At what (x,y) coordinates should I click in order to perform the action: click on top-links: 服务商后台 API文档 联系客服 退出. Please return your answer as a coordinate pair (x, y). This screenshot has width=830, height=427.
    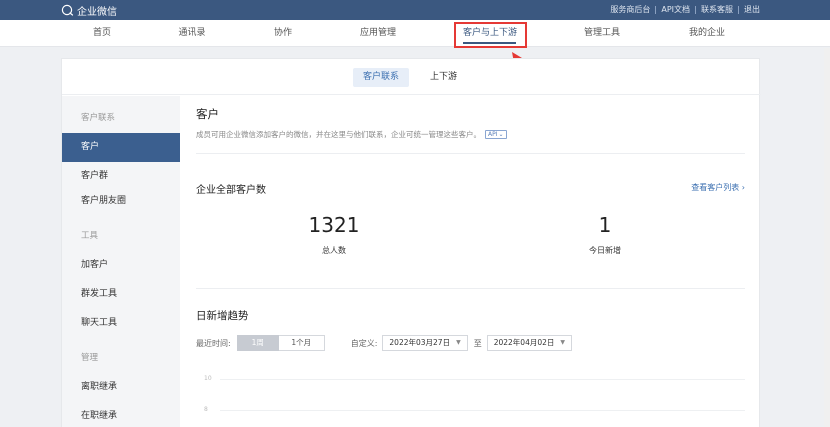
    Looking at the image, I should click on (685, 9).